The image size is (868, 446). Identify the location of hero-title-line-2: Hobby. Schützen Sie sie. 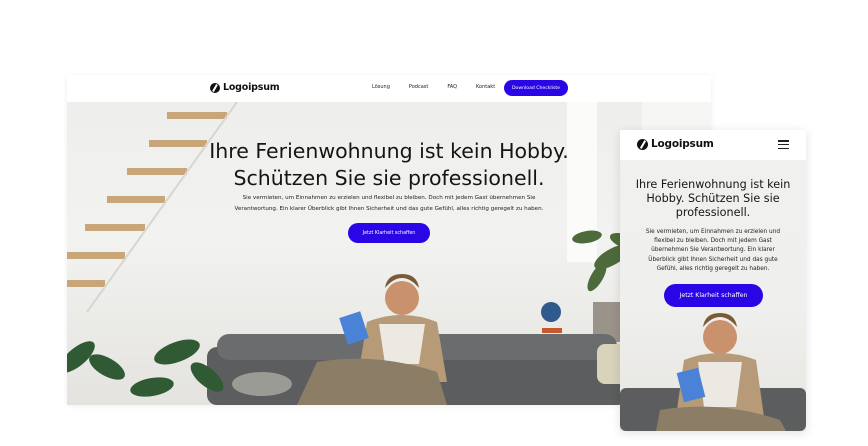
(713, 198).